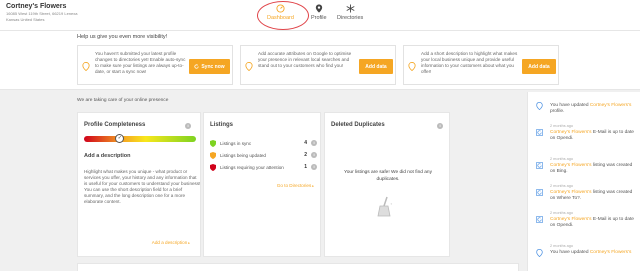 This screenshot has width=640, height=271. I want to click on asterisk-icon, so click(350, 8).